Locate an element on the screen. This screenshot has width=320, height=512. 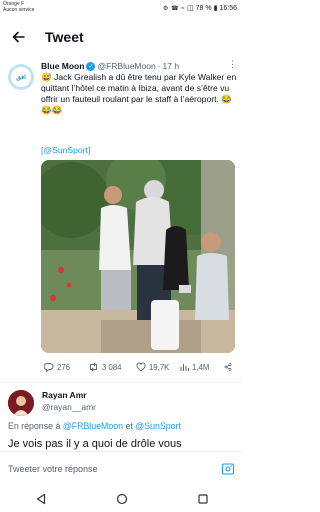
image-icon is located at coordinates (228, 469).